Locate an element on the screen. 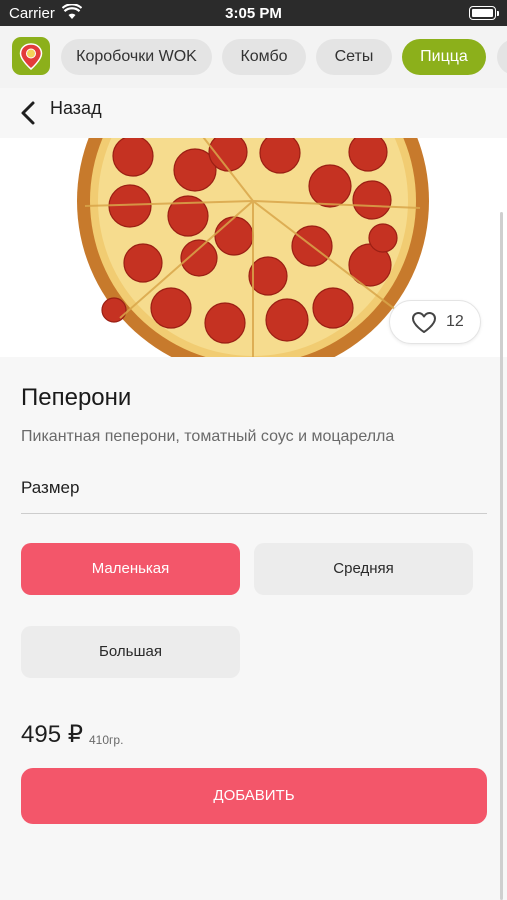 This screenshot has height=900, width=507. category-tab-pizza: Пицца is located at coordinates (444, 57).